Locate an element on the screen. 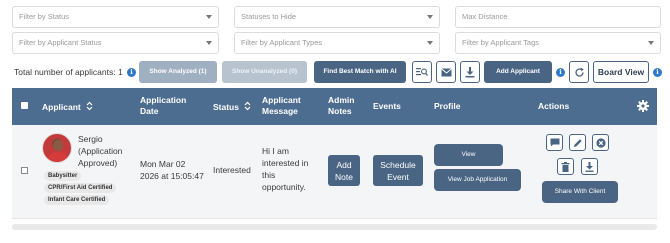 This screenshot has width=670, height=243. application-date-line1: Mon Mar 02 is located at coordinates (163, 164).